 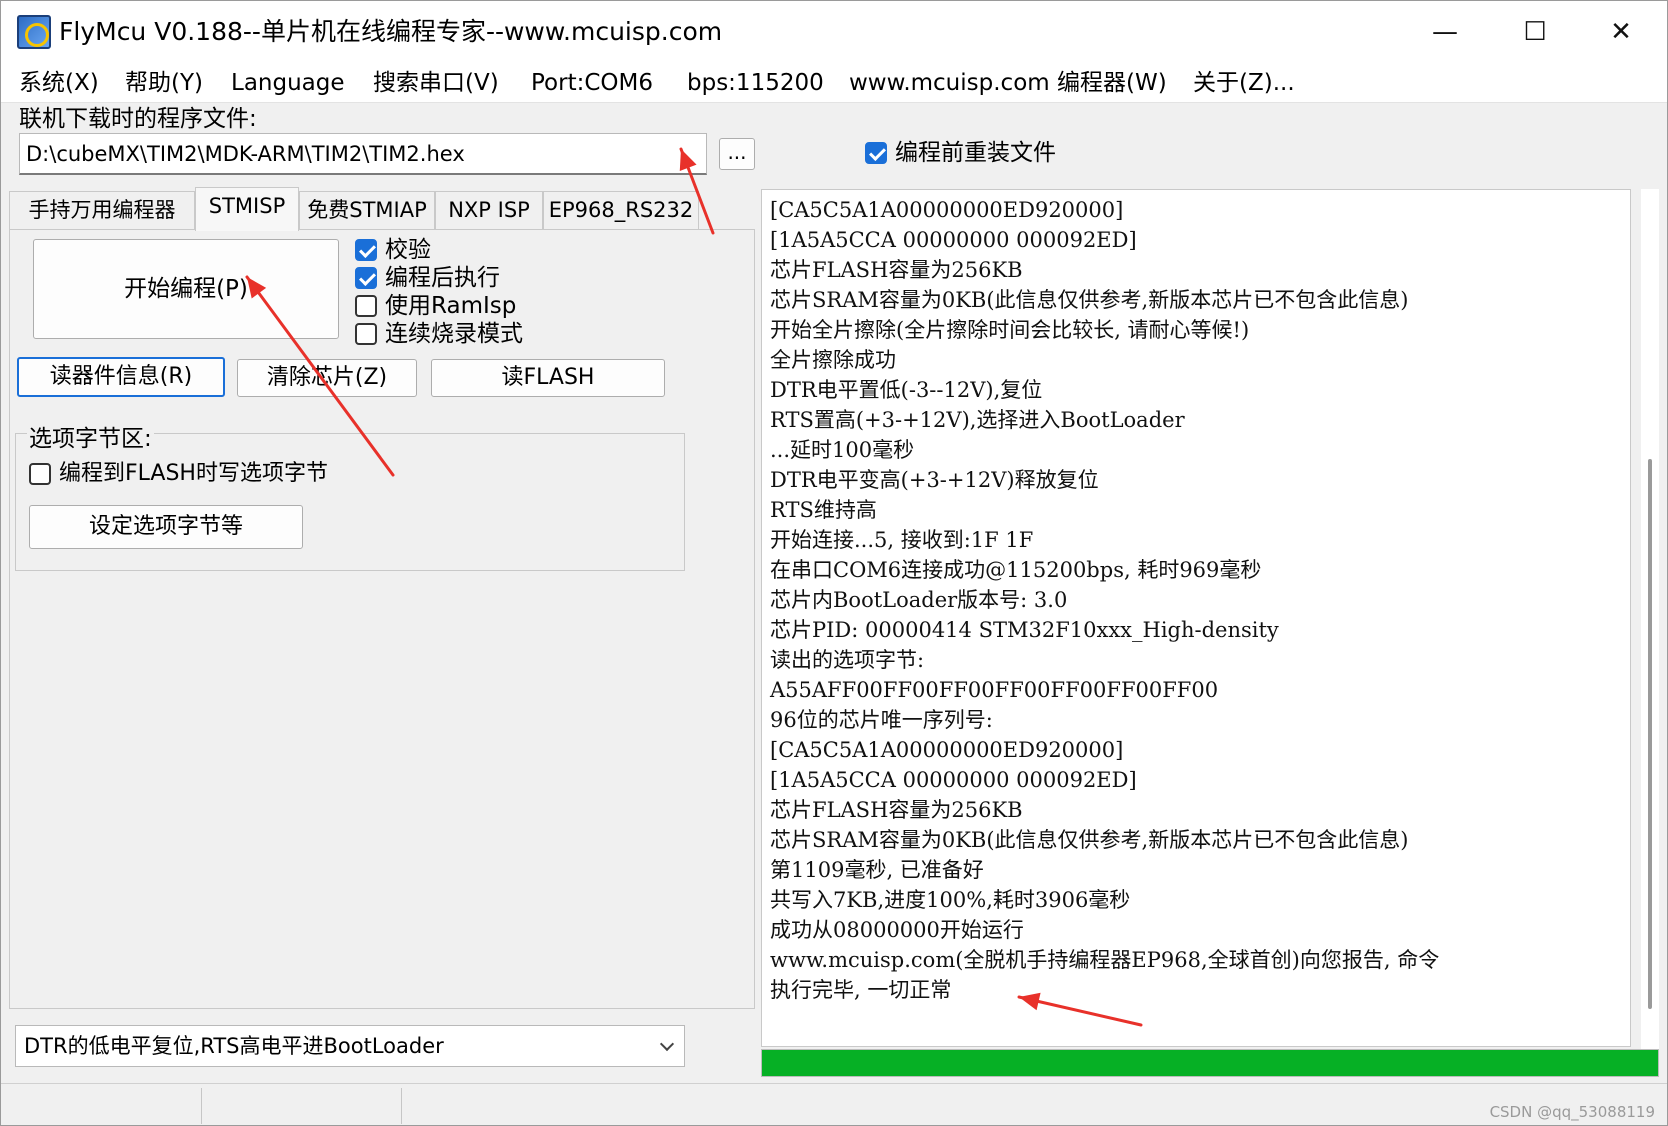 What do you see at coordinates (59, 83) in the screenshot?
I see `menu-system: 系统(X)` at bounding box center [59, 83].